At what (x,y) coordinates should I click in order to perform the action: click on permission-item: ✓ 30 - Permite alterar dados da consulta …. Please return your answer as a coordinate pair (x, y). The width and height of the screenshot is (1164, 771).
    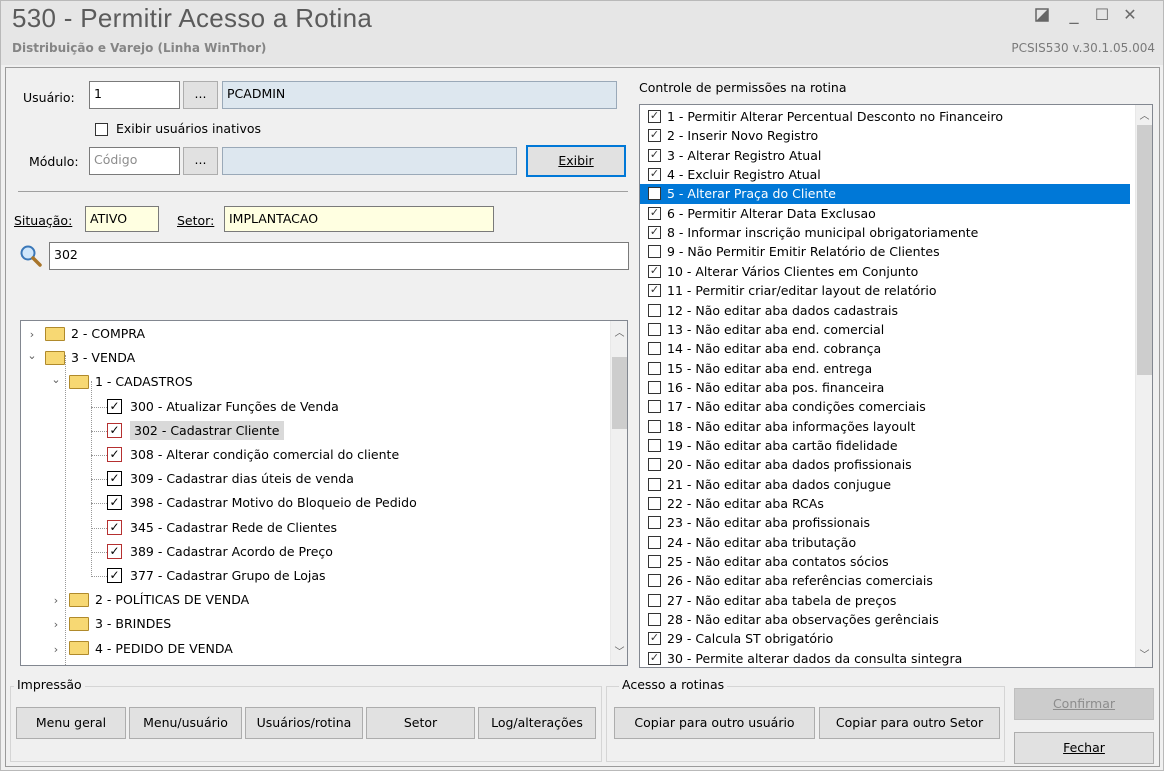
    Looking at the image, I should click on (885, 658).